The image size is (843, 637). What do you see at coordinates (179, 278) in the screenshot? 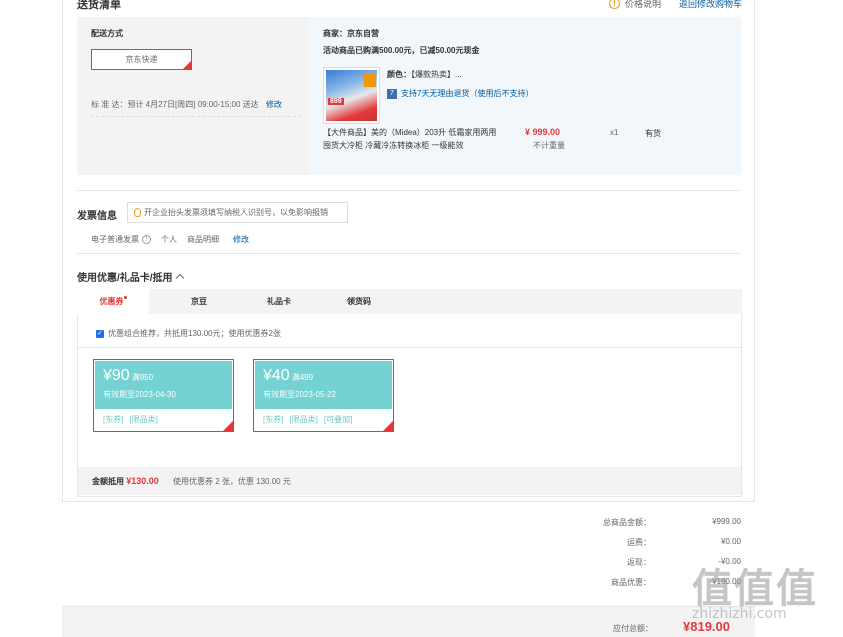
I see `chevron-up-icon` at bounding box center [179, 278].